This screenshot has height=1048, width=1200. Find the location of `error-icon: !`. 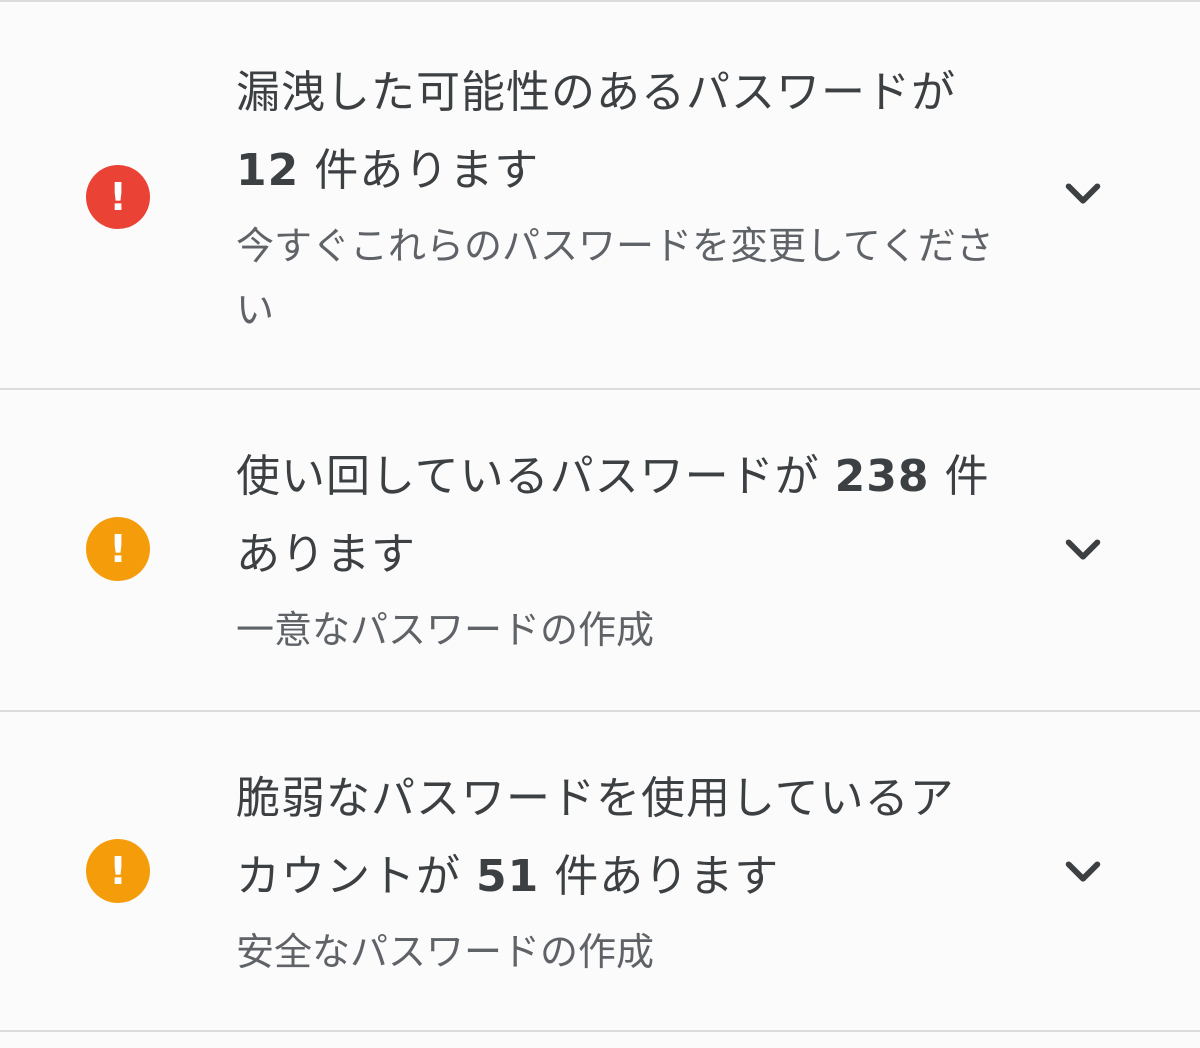

error-icon: ! is located at coordinates (118, 197).